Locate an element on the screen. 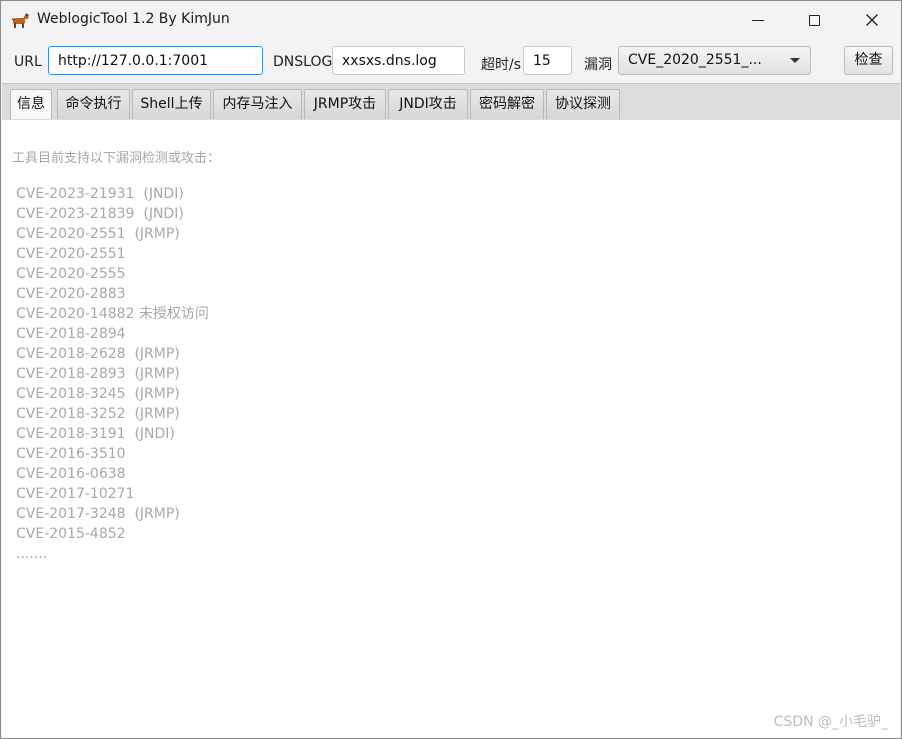  tab-command-exec: 命令执行 is located at coordinates (93, 104).